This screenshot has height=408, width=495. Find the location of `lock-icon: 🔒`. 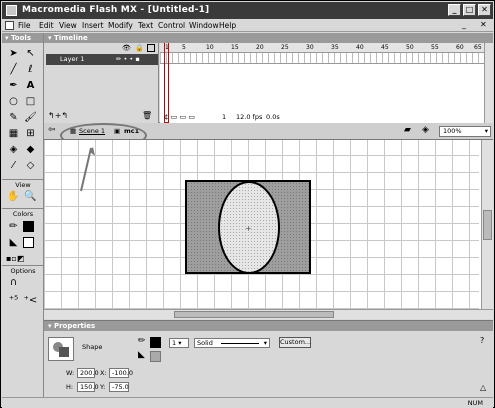

lock-icon: 🔒 is located at coordinates (139, 48).